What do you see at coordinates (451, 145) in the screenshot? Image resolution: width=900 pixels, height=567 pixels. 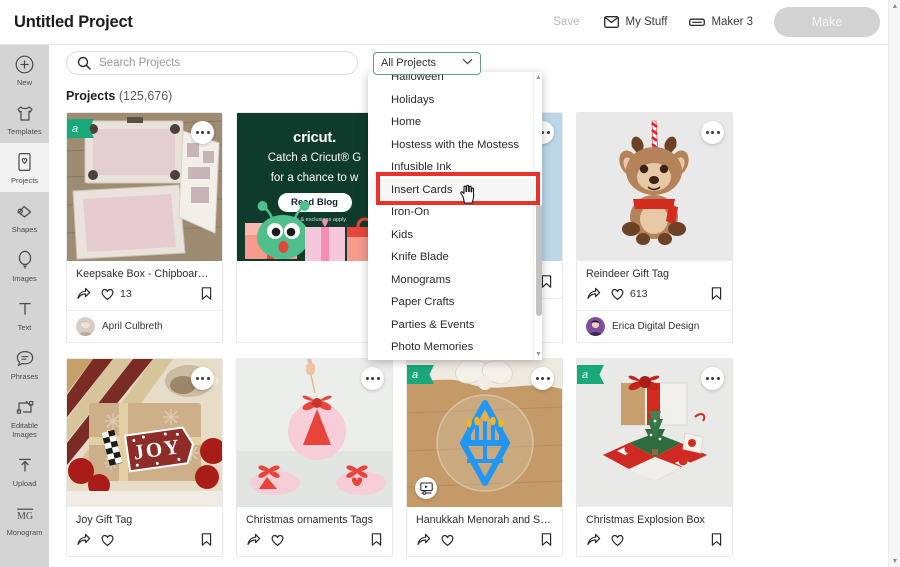 I see `filter-option-hostess-with-the-mostess: Hostess with the Mostess` at bounding box center [451, 145].